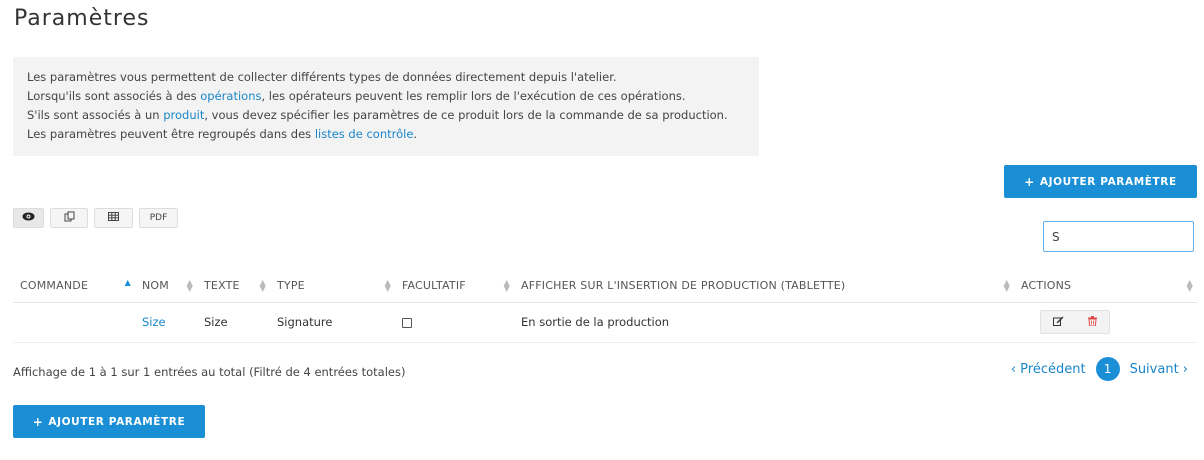  I want to click on pagination: ‹ Précédent 1 Suivant ›, so click(1099, 369).